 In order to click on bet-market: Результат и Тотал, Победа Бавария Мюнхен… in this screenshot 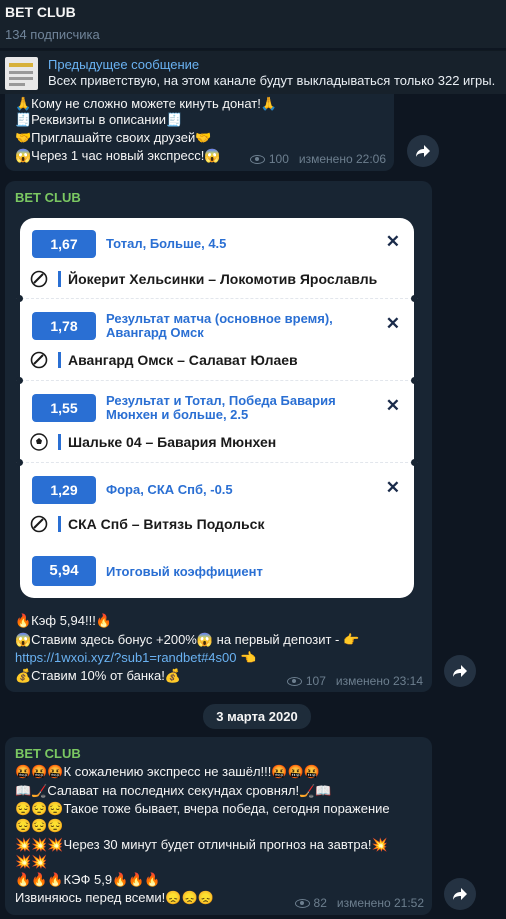, I will do `click(221, 407)`.